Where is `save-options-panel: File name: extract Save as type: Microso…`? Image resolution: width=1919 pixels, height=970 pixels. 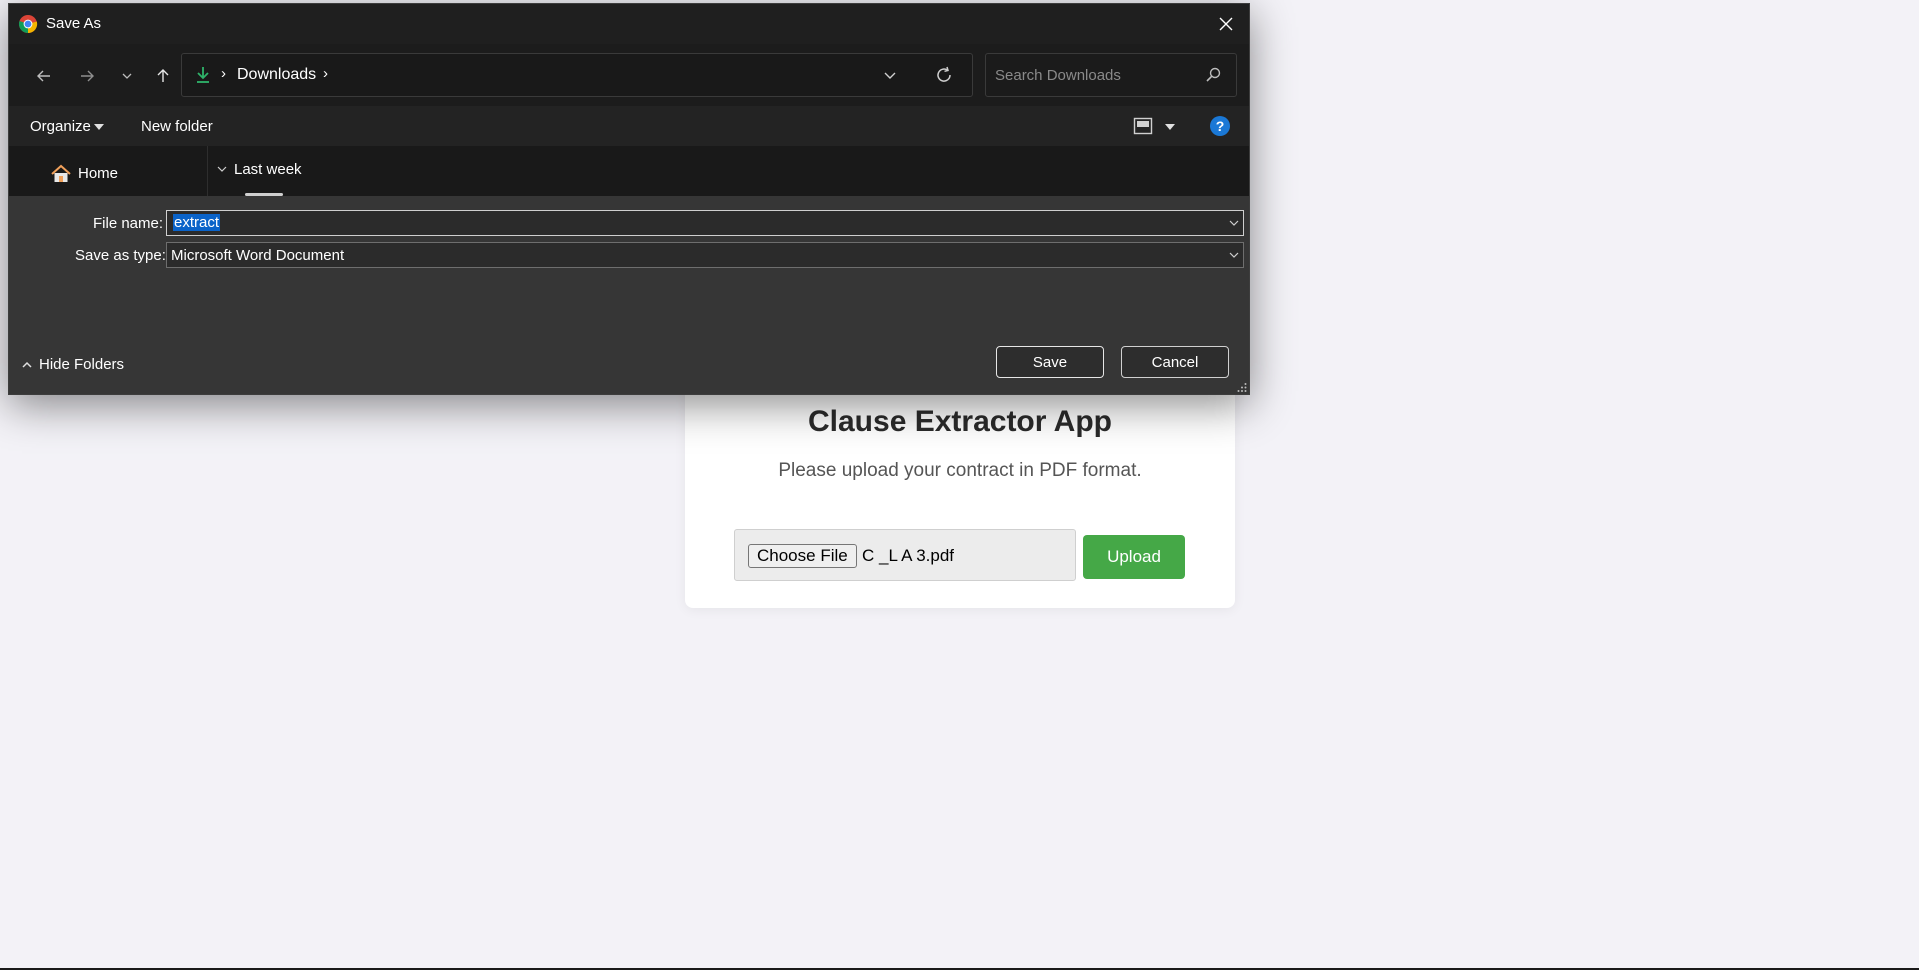 save-options-panel: File name: extract Save as type: Microso… is located at coordinates (629, 295).